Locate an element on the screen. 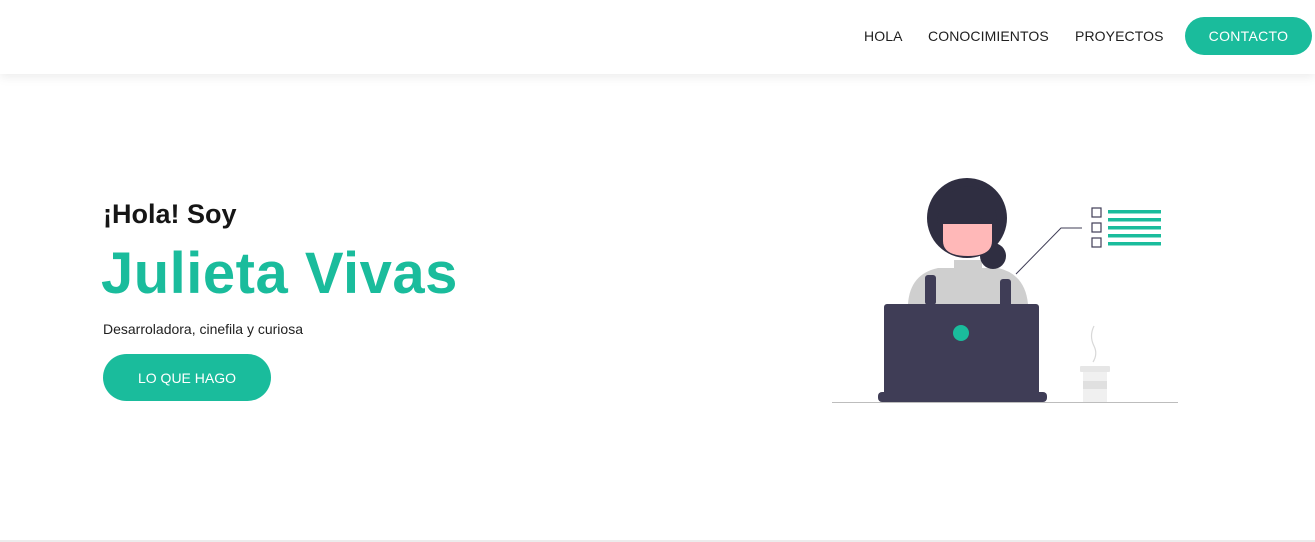 This screenshot has height=542, width=1315. woman-at-laptop-illustration is located at coordinates (1005, 290).